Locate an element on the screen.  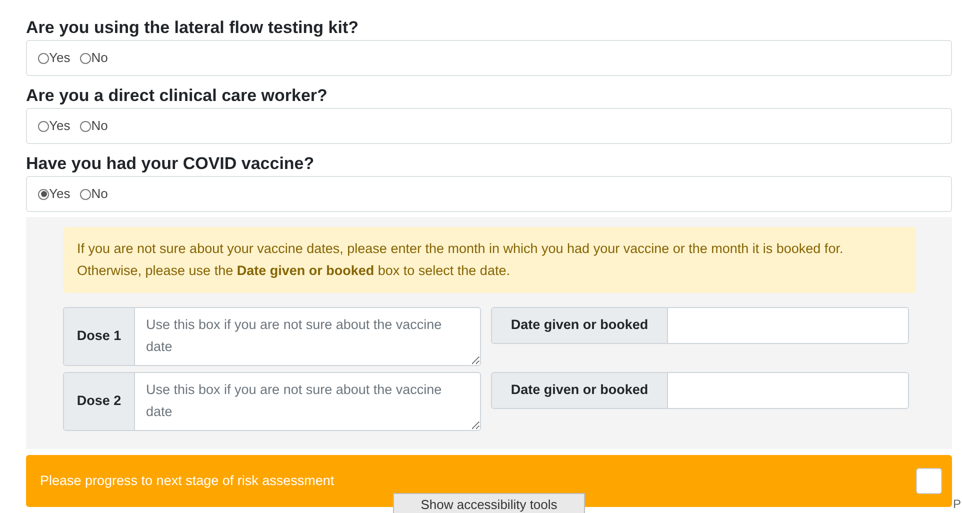
question-label: Are you a direct clinical care worker? is located at coordinates (177, 96).